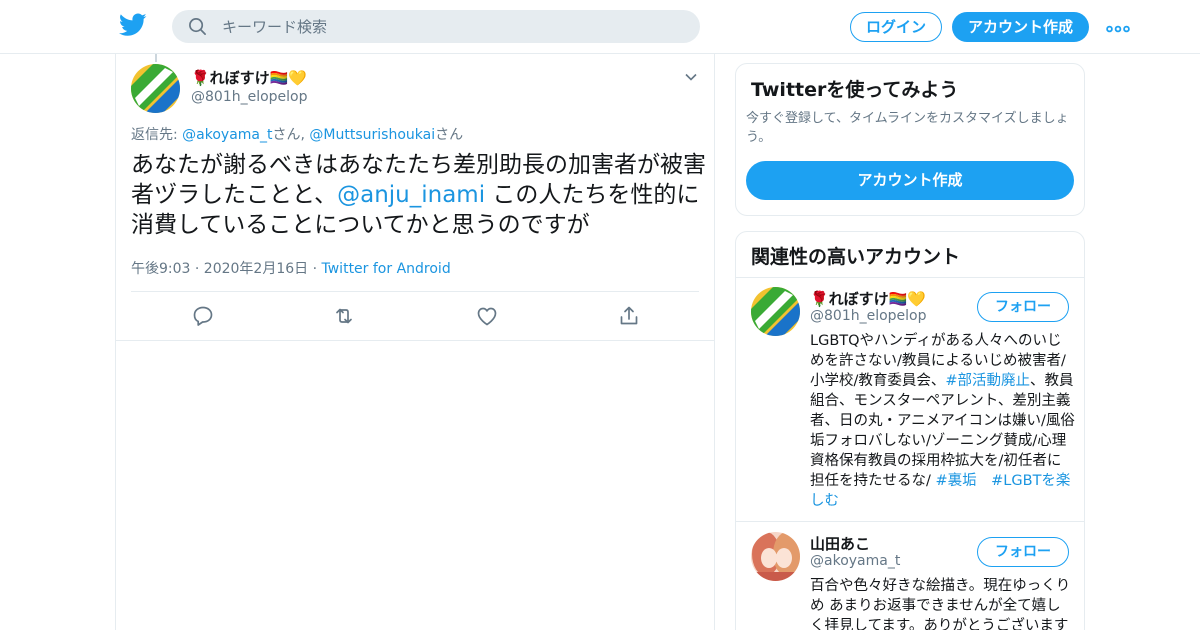 This screenshot has height=630, width=1200. Describe the element at coordinates (840, 543) in the screenshot. I see `account-name: 山田あこ` at that location.